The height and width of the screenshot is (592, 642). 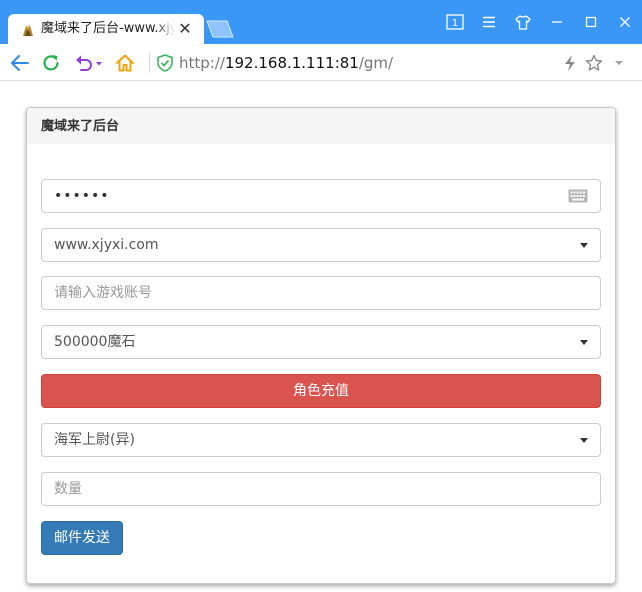 What do you see at coordinates (376, 63) in the screenshot?
I see `url-path: /gm/` at bounding box center [376, 63].